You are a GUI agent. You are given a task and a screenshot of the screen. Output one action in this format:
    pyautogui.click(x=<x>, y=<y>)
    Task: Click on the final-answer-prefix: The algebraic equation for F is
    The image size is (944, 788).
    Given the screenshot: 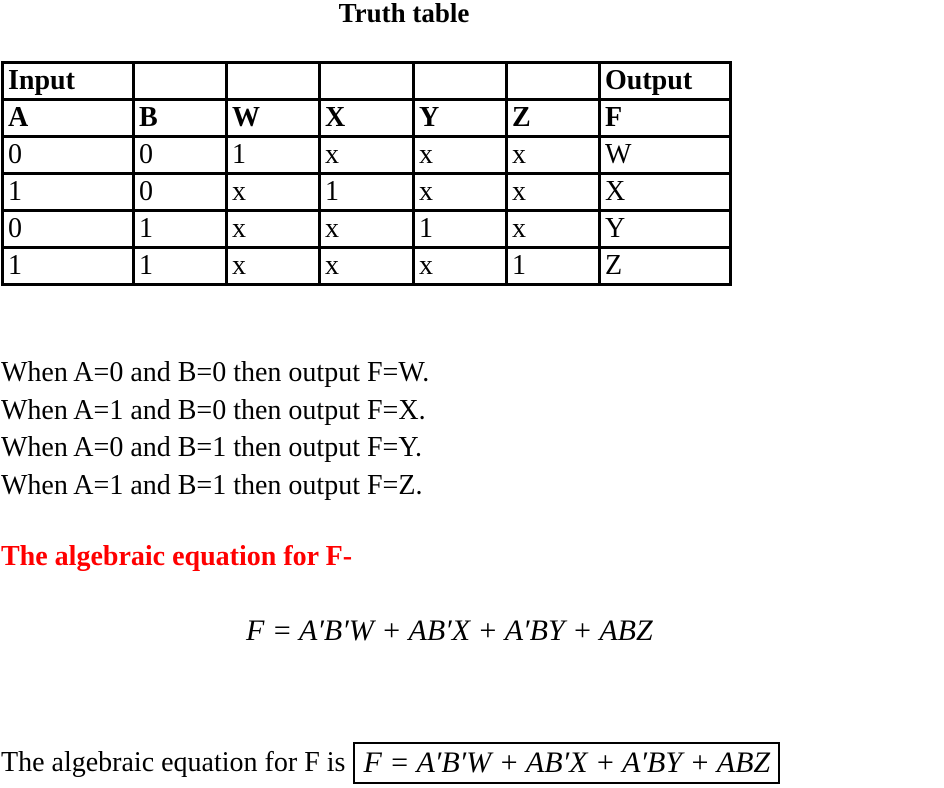 What is the action you would take?
    pyautogui.click(x=173, y=762)
    